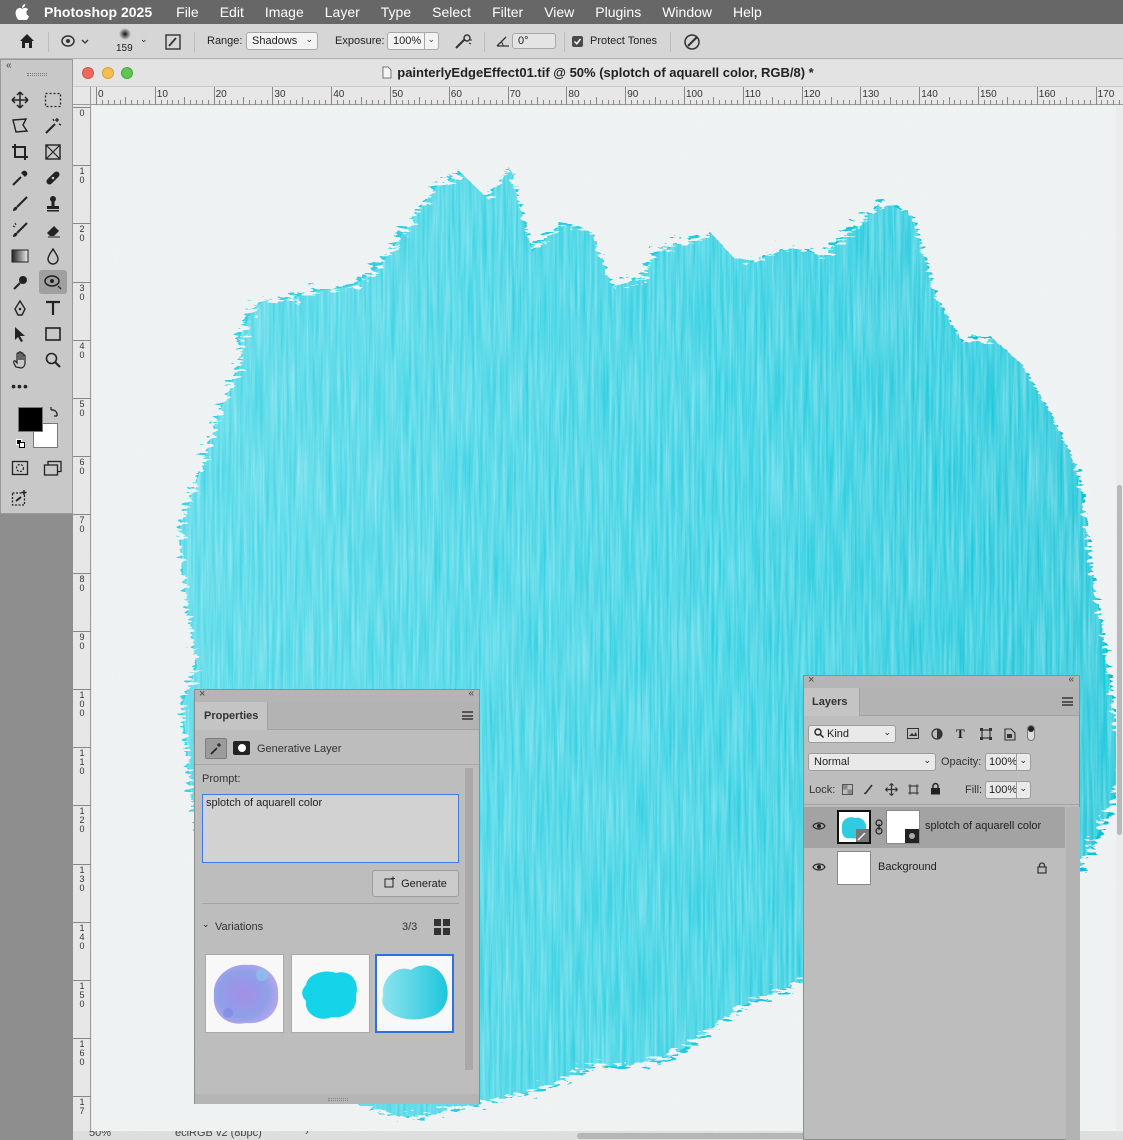  Describe the element at coordinates (216, 748) in the screenshot. I see `generative-layer-icon` at that location.